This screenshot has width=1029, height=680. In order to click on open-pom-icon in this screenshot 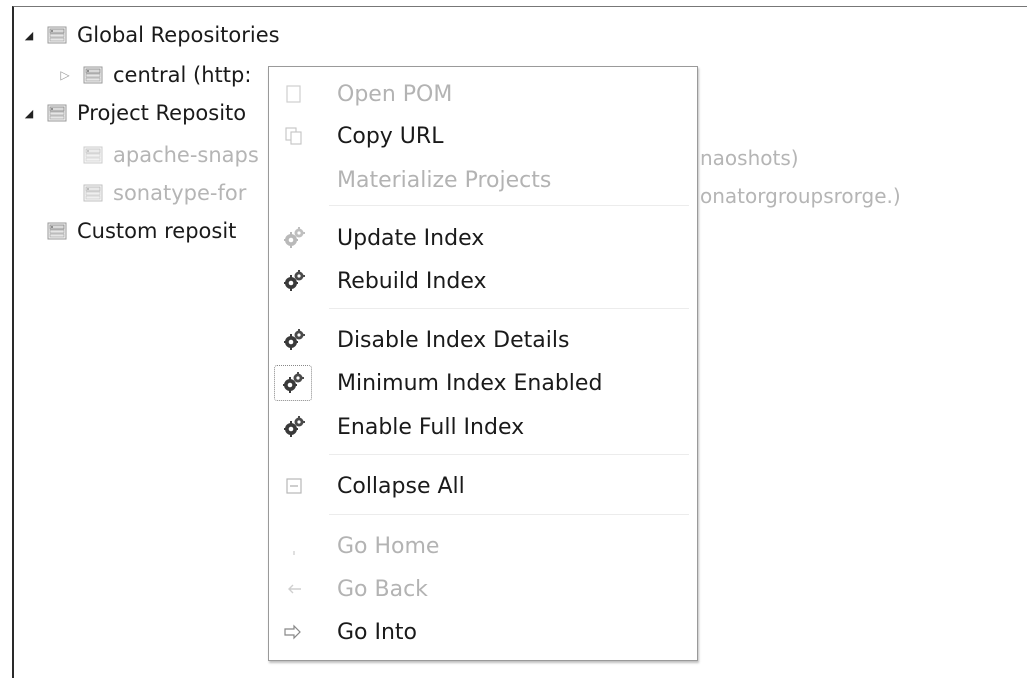, I will do `click(294, 94)`.